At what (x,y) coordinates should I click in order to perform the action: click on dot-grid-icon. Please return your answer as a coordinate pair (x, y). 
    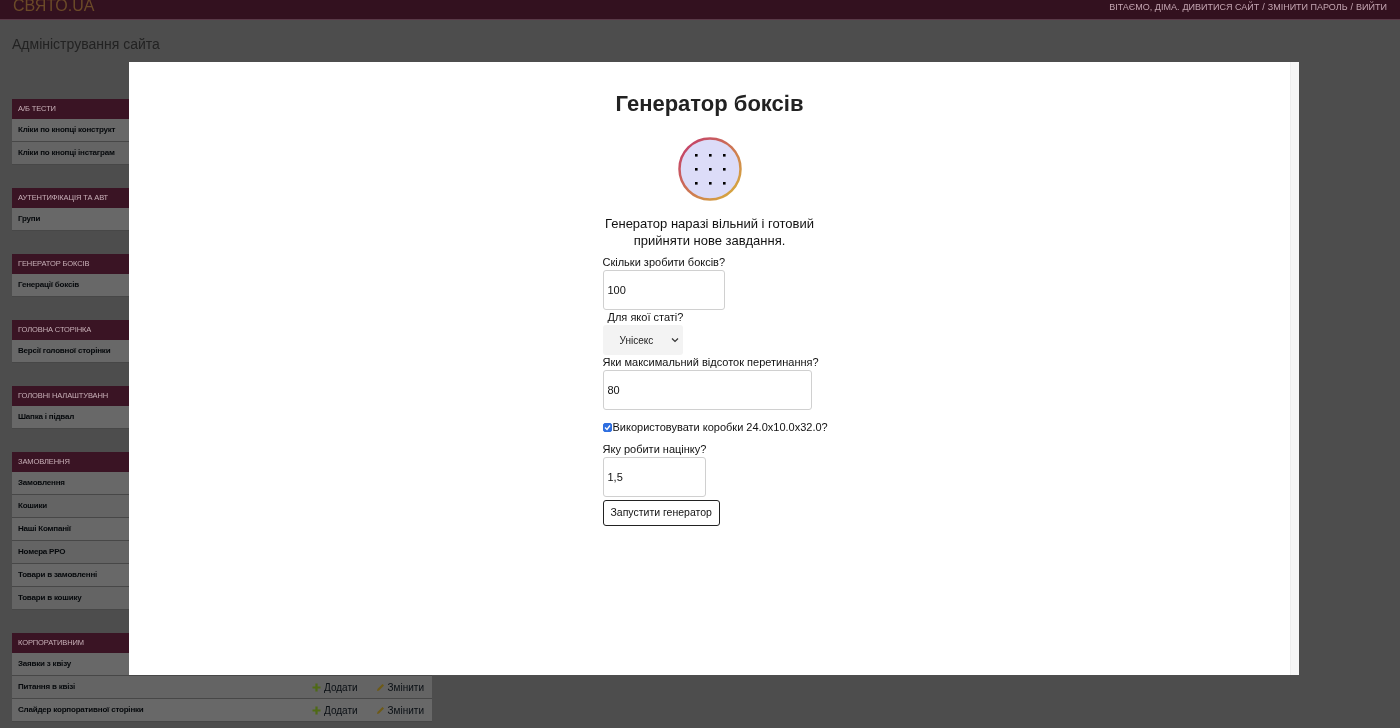
    Looking at the image, I should click on (709, 169).